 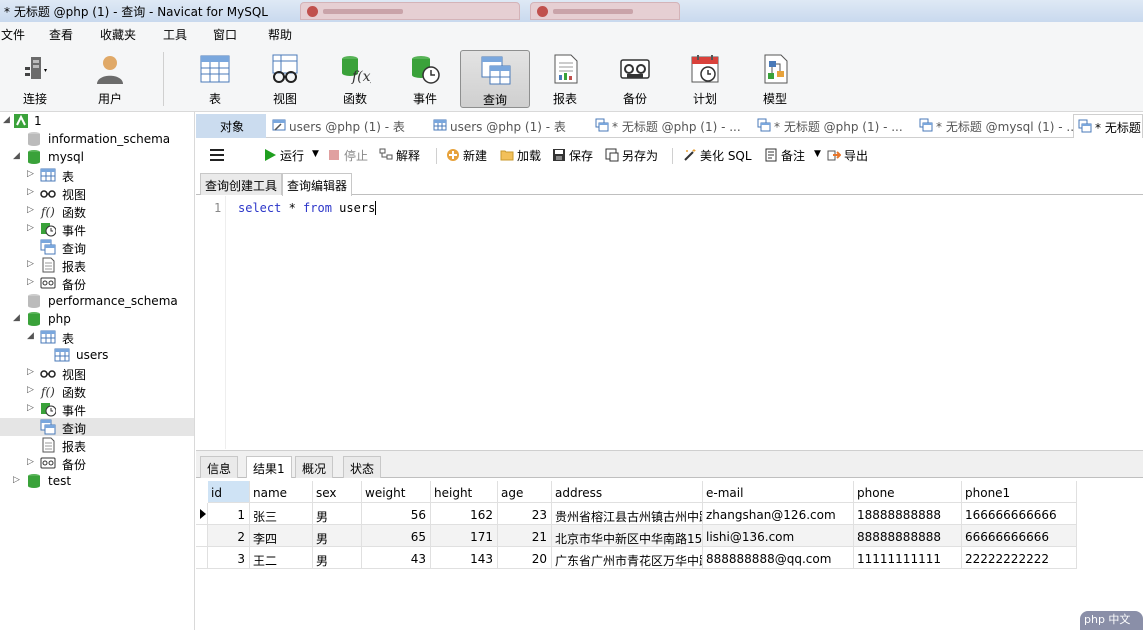 I want to click on tree-item-reports: ▷ 报表, so click(x=97, y=265).